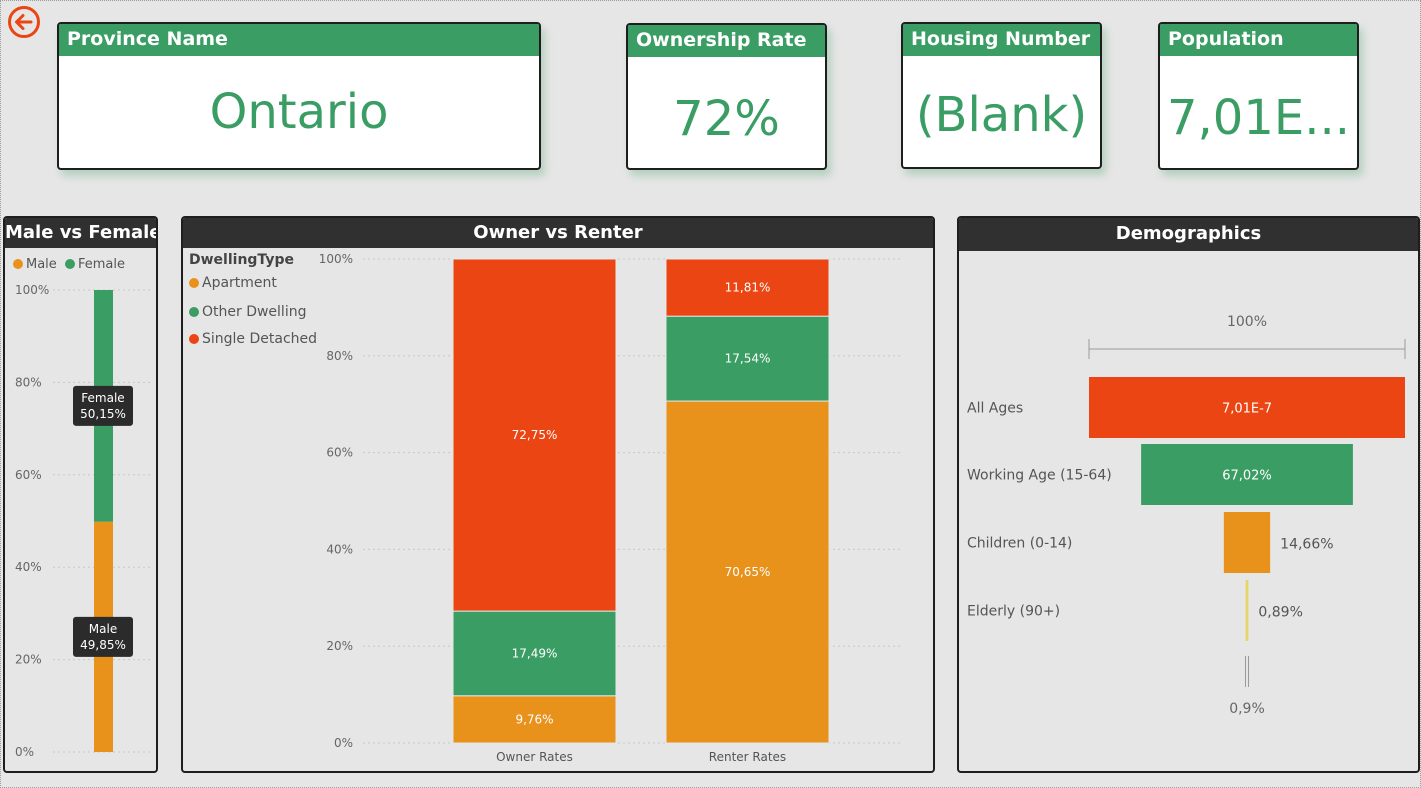  What do you see at coordinates (1001, 115) in the screenshot?
I see `housing-card-value: (Blank)` at bounding box center [1001, 115].